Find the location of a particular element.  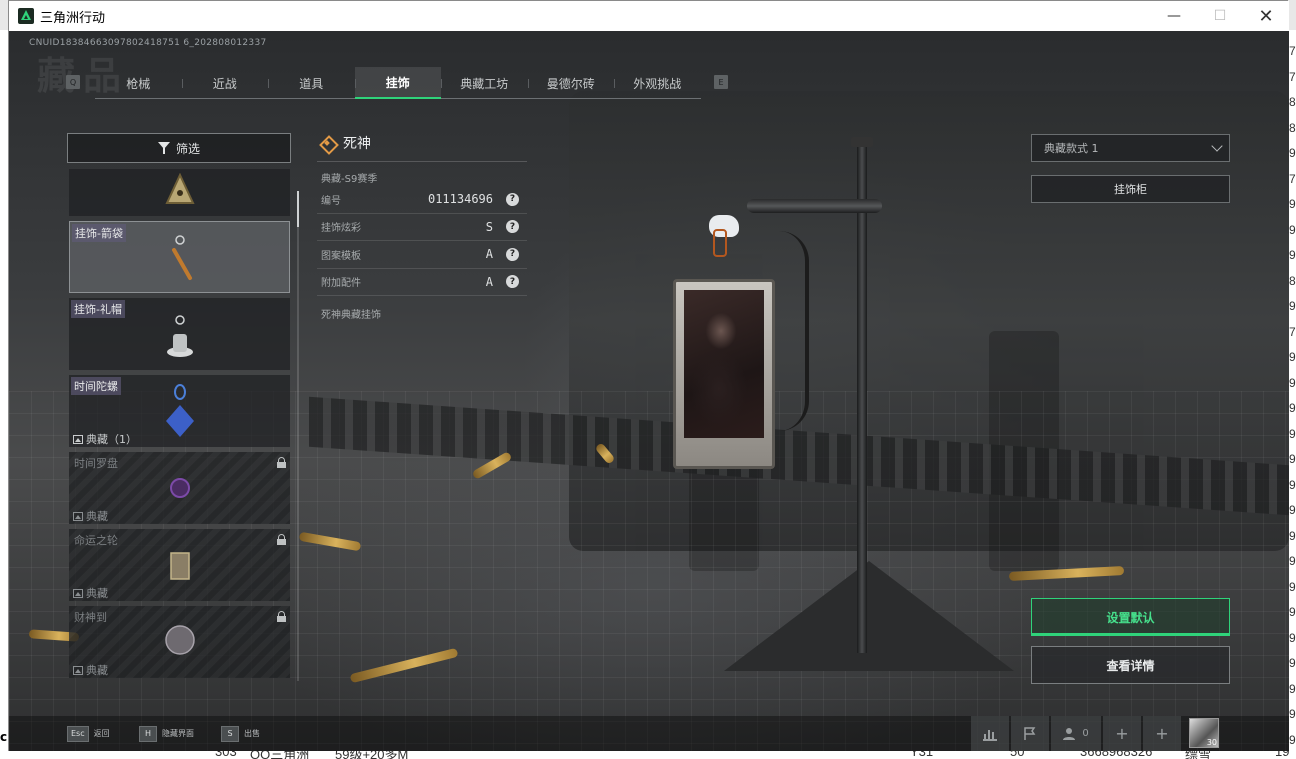

item-rarity: 典藏 is located at coordinates (90, 516).